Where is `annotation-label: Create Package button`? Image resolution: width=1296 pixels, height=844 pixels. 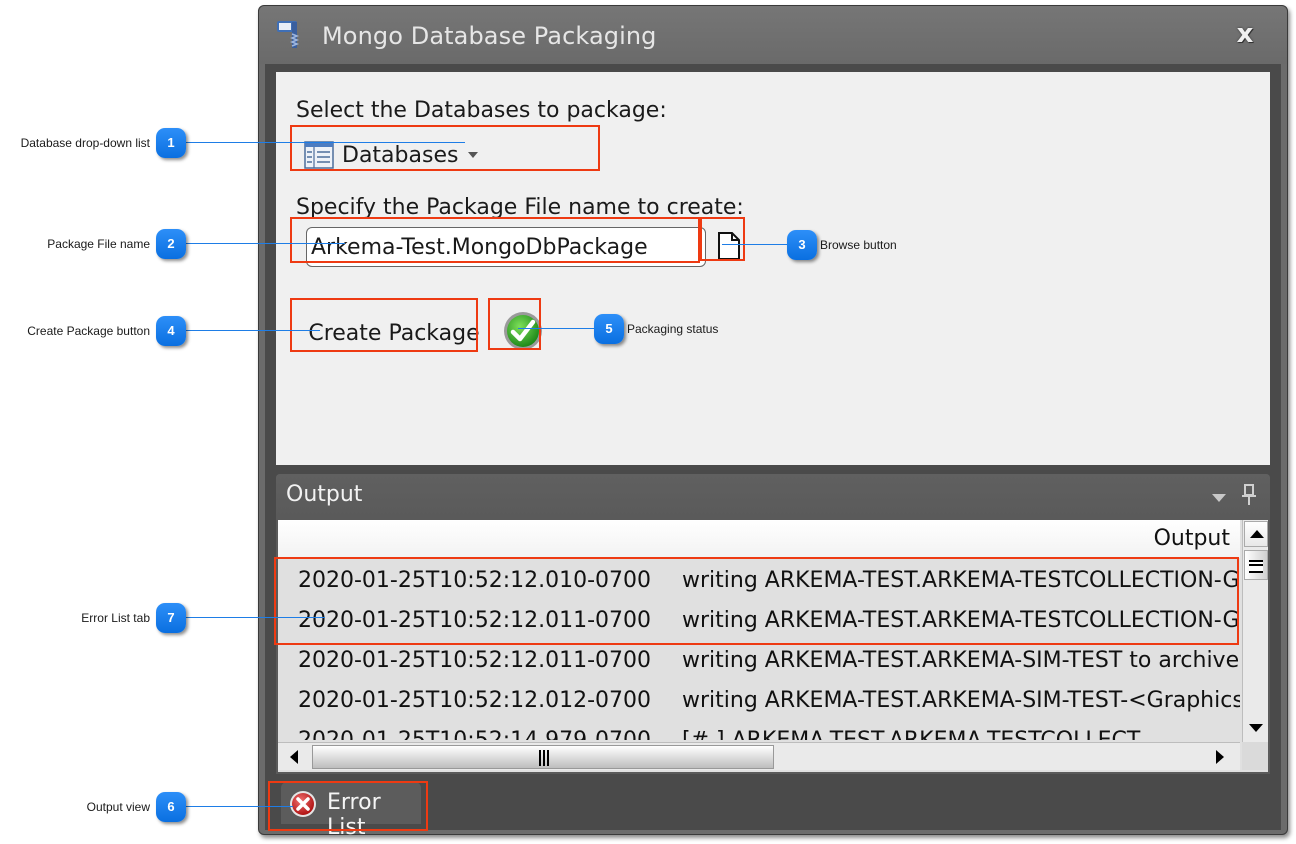 annotation-label: Create Package button is located at coordinates (88, 331).